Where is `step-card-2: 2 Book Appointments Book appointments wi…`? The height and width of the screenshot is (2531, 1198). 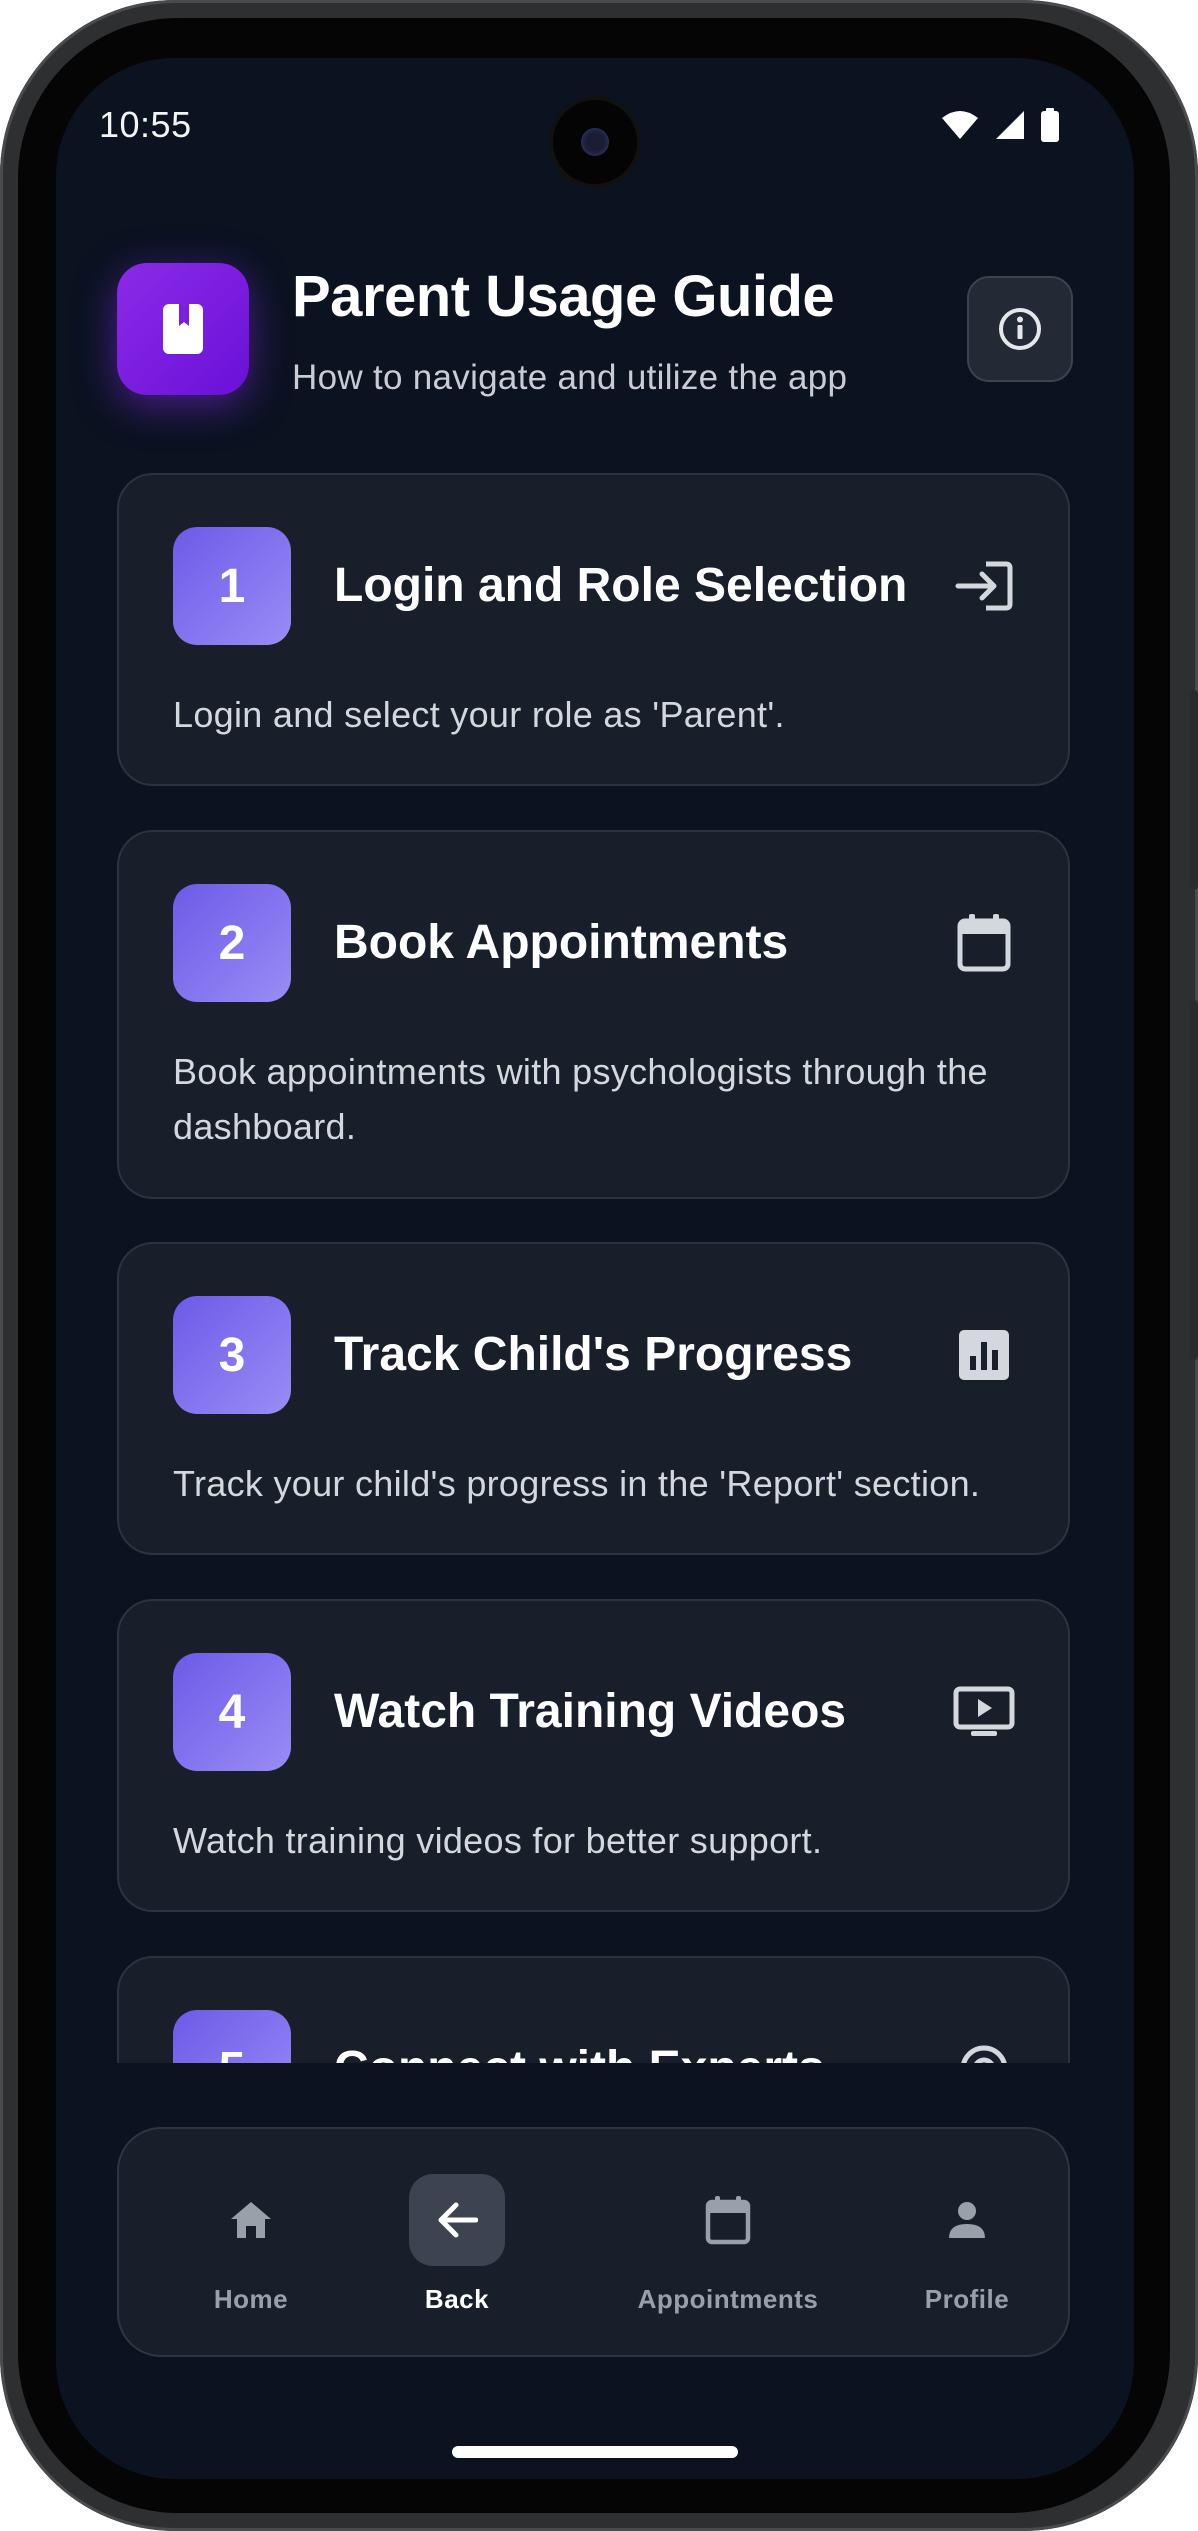
step-card-2: 2 Book Appointments Book appointments wi… is located at coordinates (593, 1014).